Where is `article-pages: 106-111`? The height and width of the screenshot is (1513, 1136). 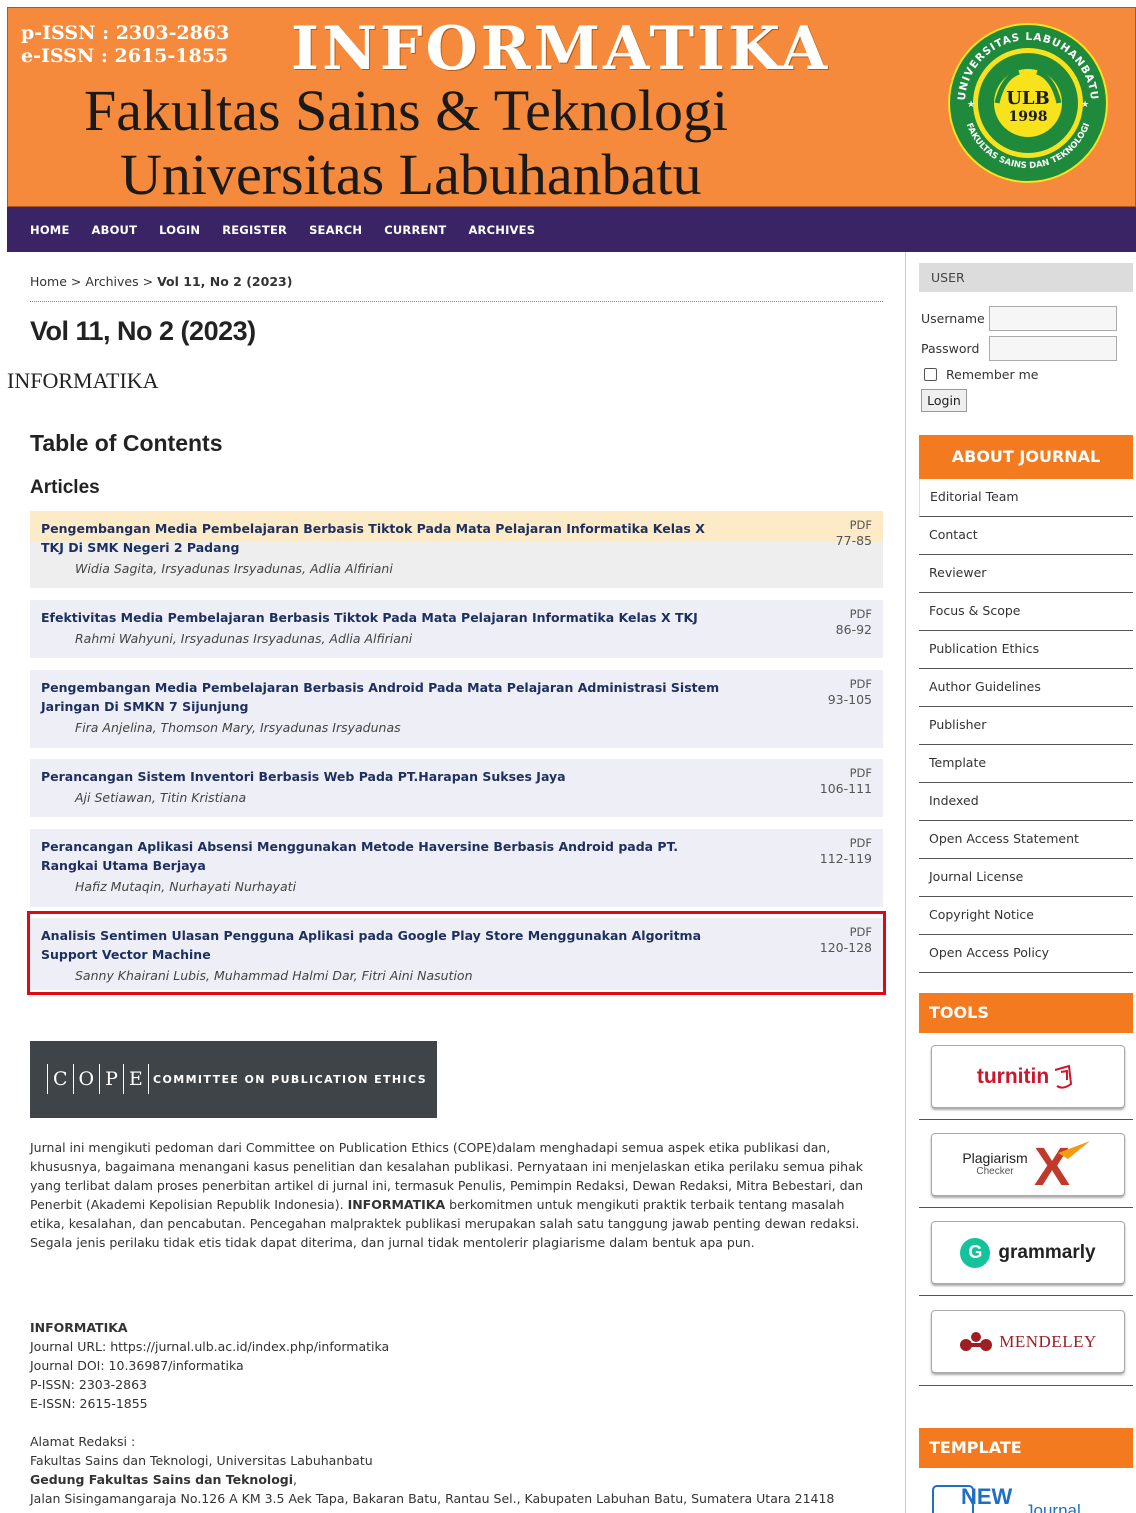
article-pages: 106-111 is located at coordinates (845, 788).